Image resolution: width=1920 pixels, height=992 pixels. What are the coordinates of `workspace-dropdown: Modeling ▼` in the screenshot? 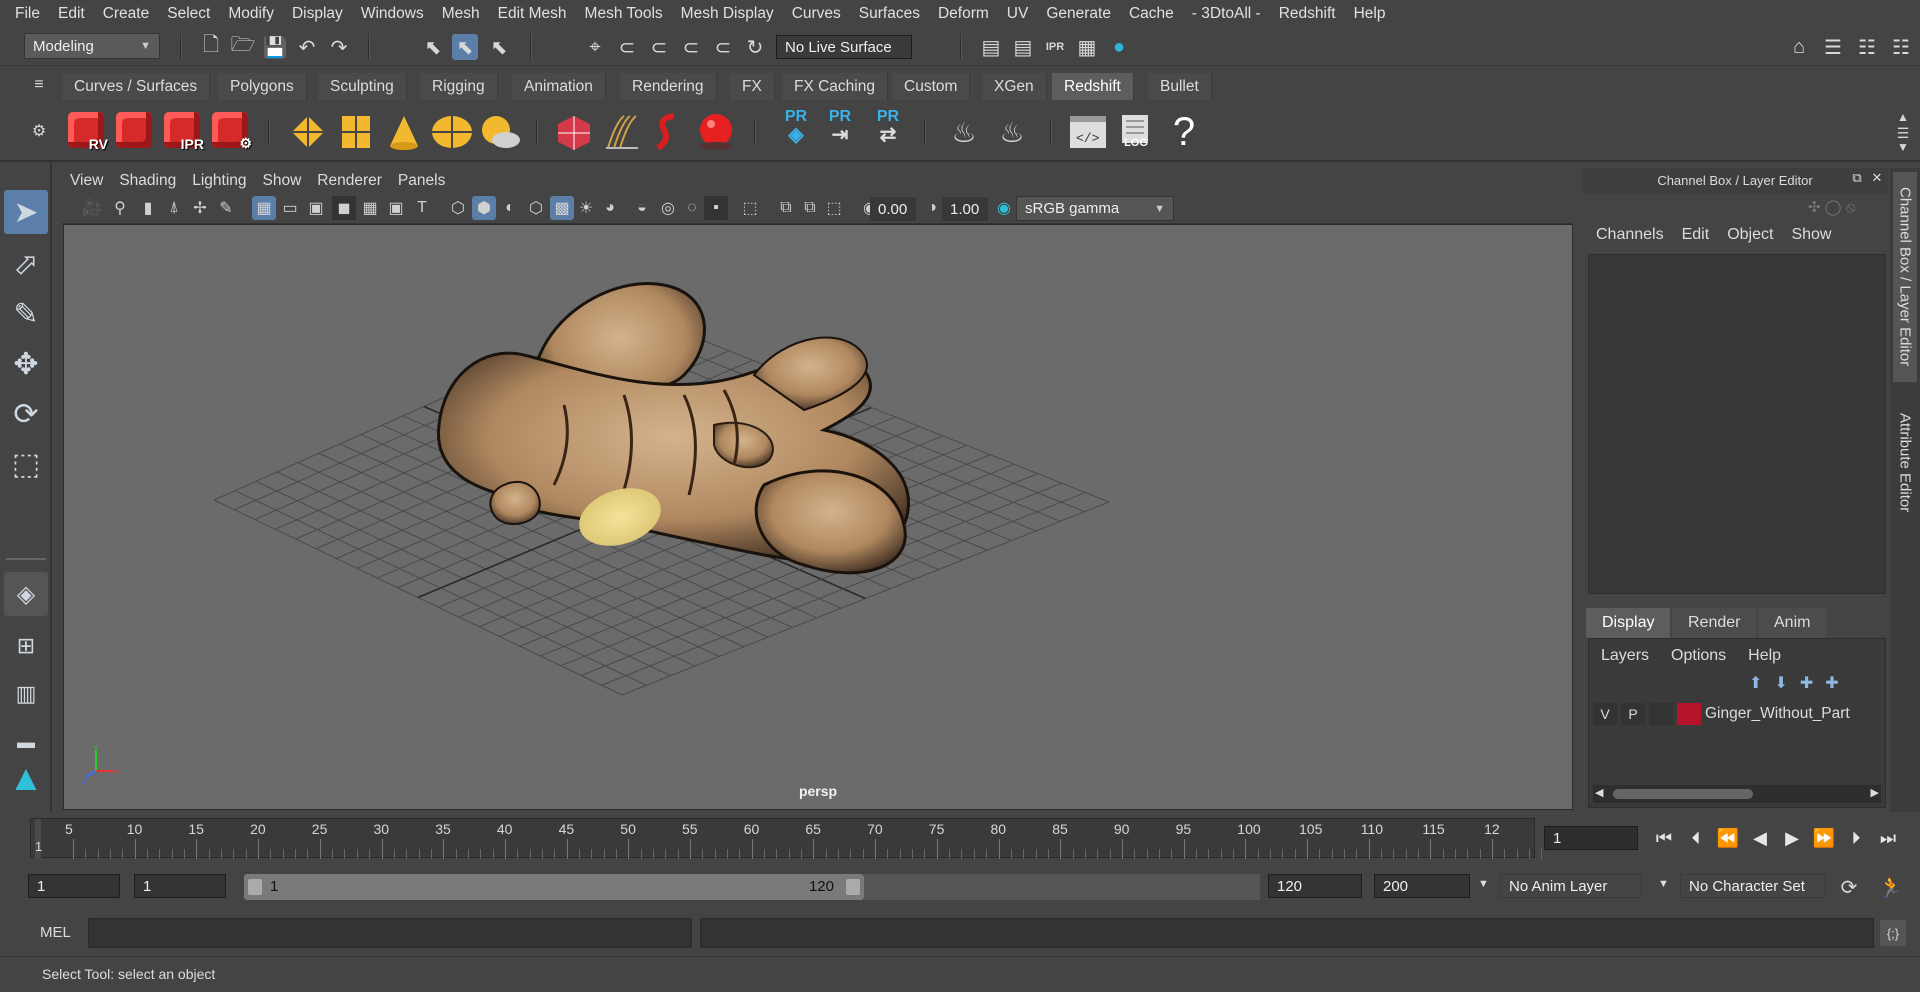 It's located at (92, 46).